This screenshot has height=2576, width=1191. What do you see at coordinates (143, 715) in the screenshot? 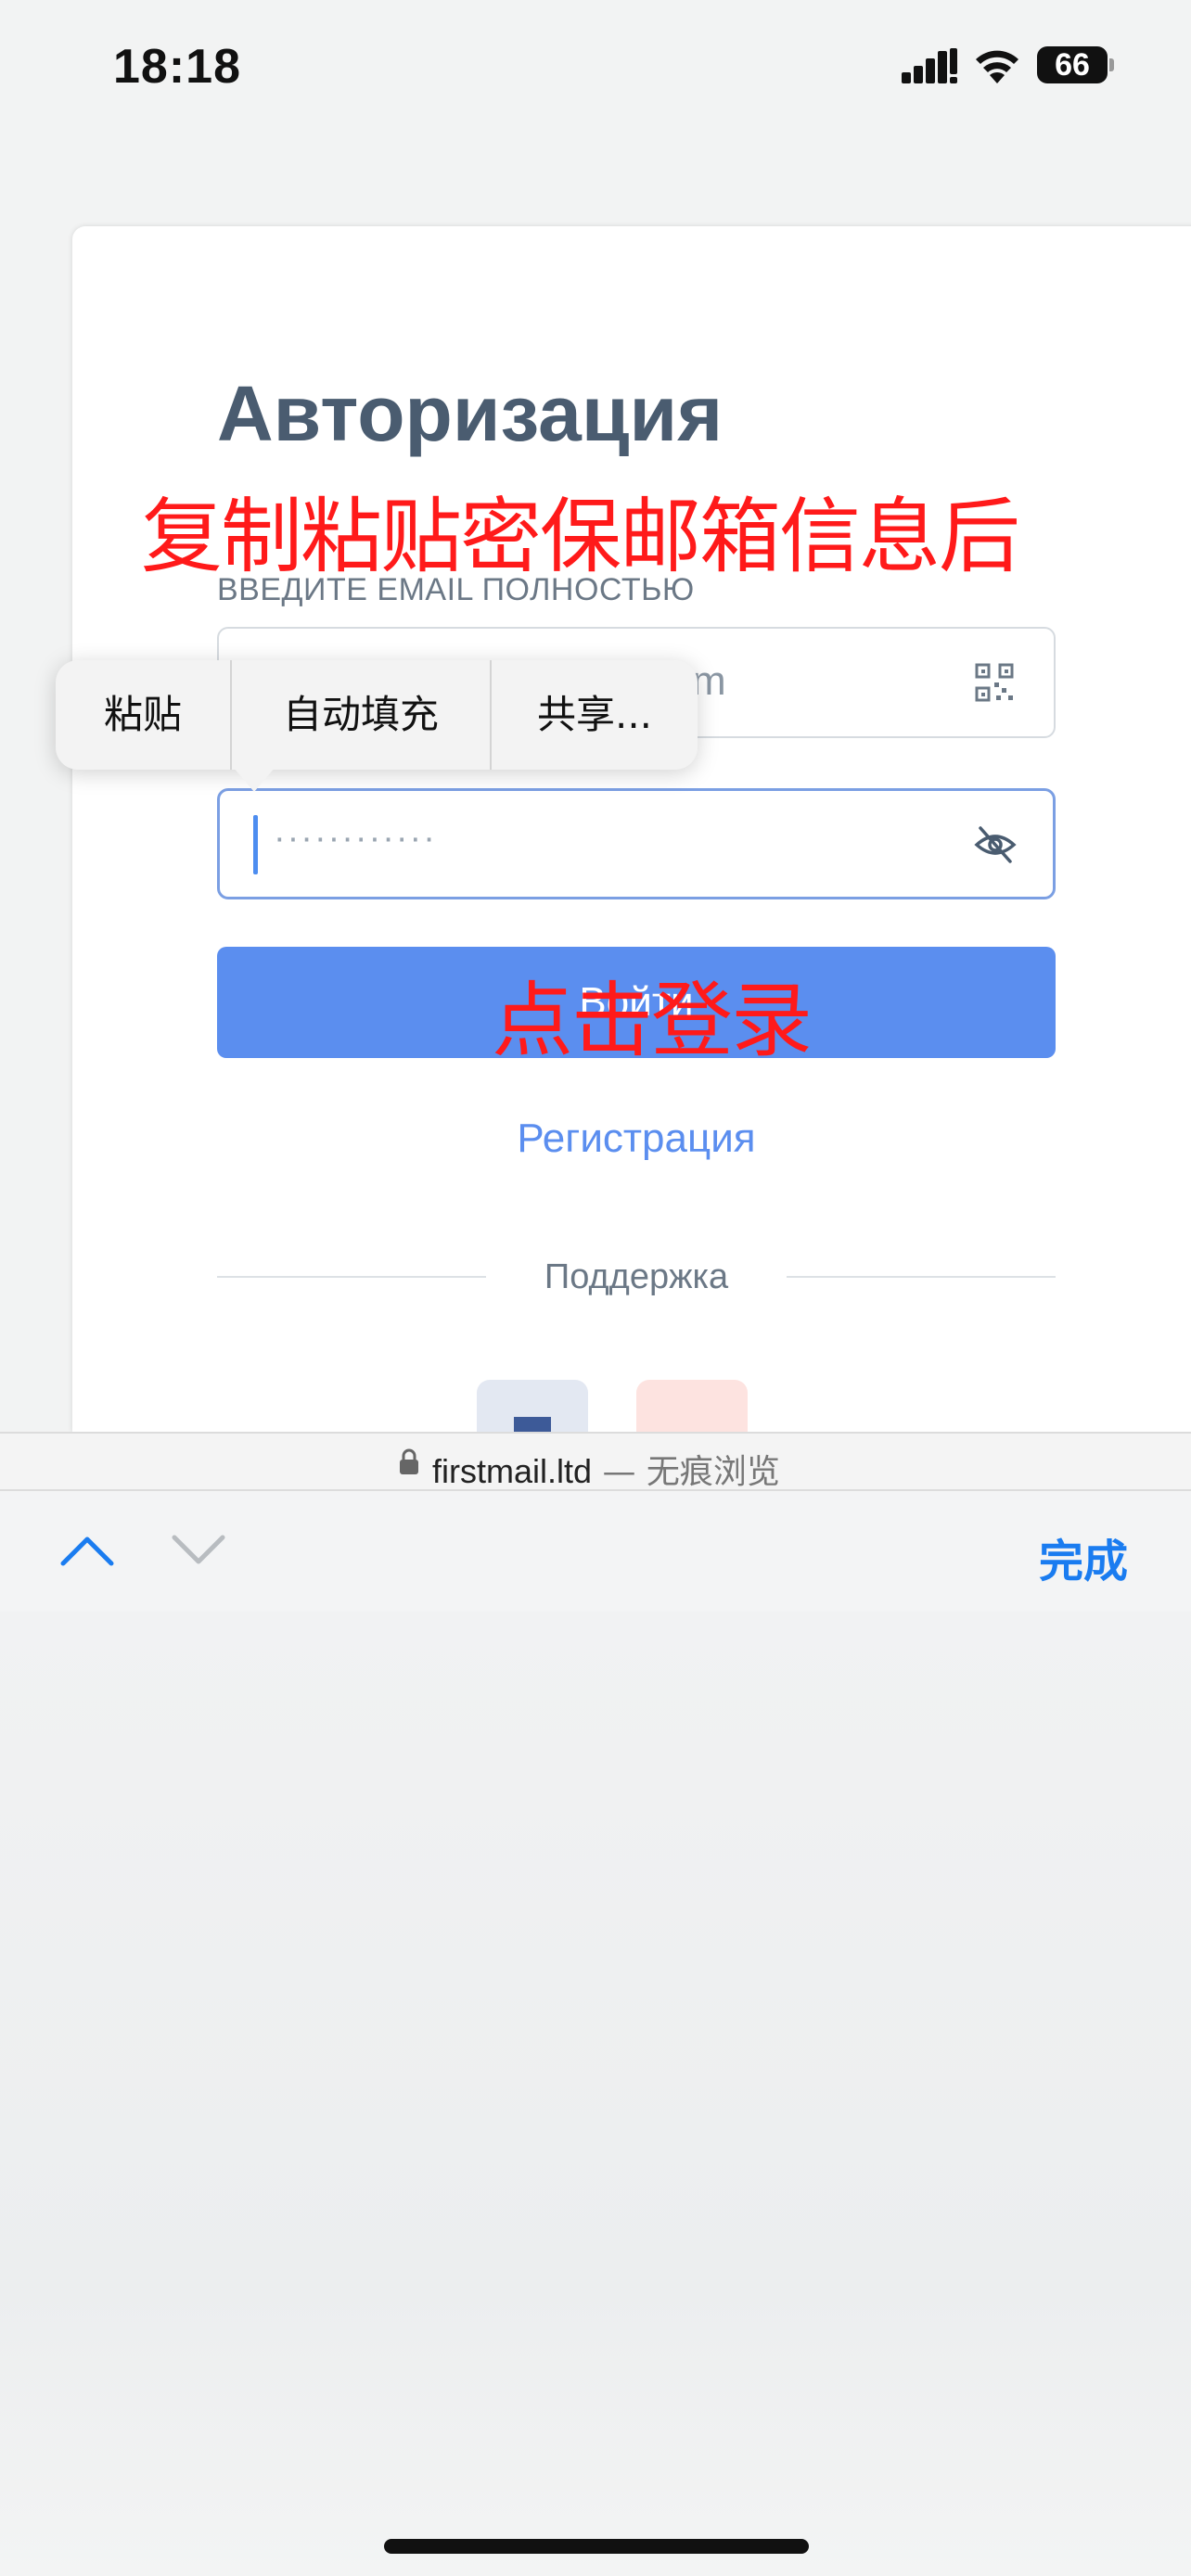
I see `menu-item-paste: 粘贴` at bounding box center [143, 715].